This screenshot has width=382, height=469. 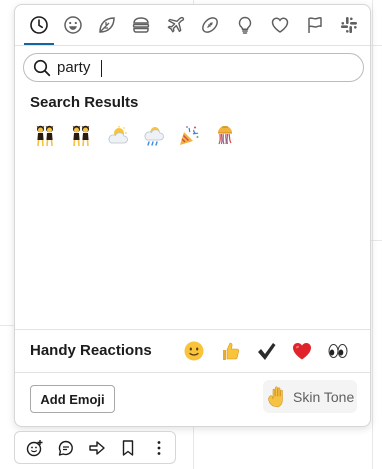 I want to click on bookmark-icon, so click(x=128, y=447).